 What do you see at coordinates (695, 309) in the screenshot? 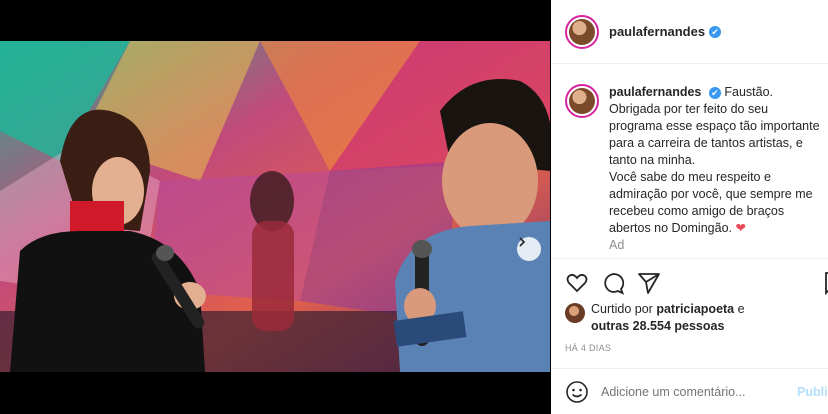
I see `likes-user: patriciapoeta` at bounding box center [695, 309].